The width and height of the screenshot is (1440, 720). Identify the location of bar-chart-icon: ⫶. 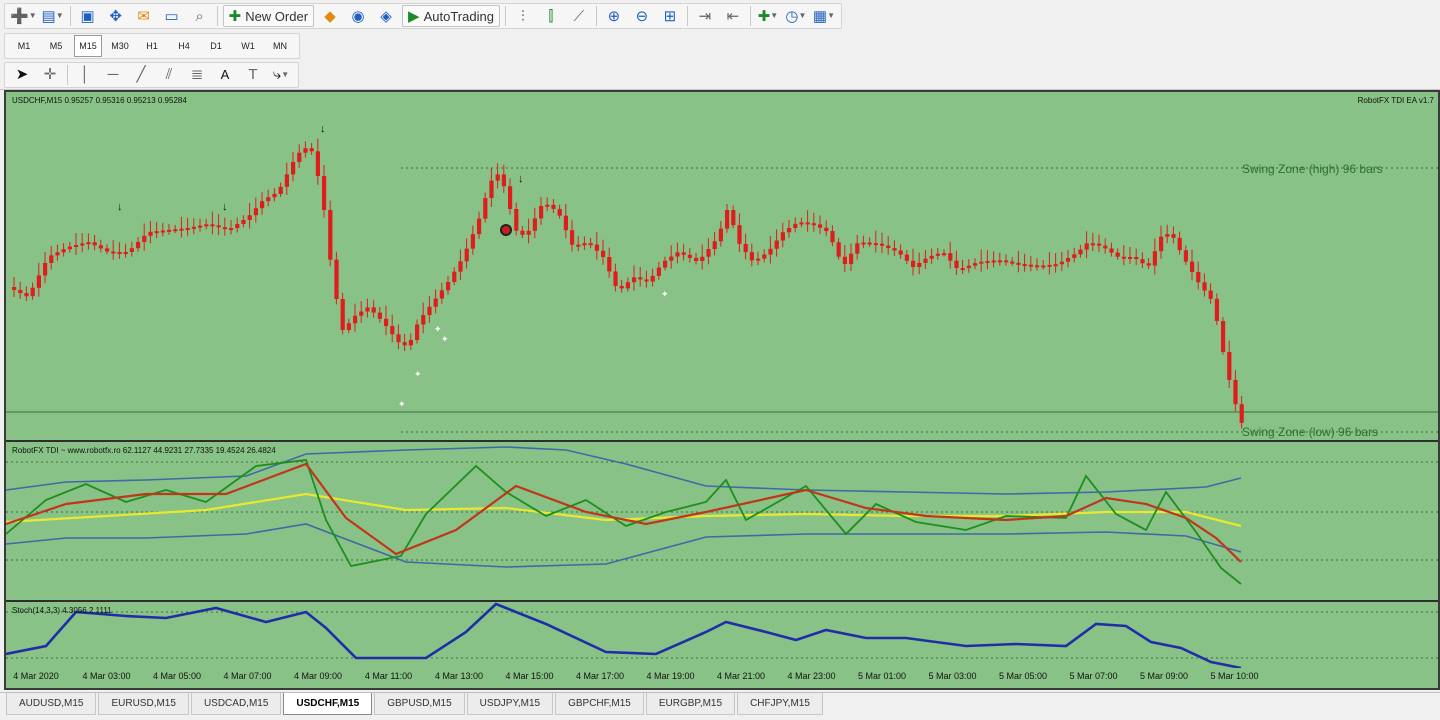
(523, 16).